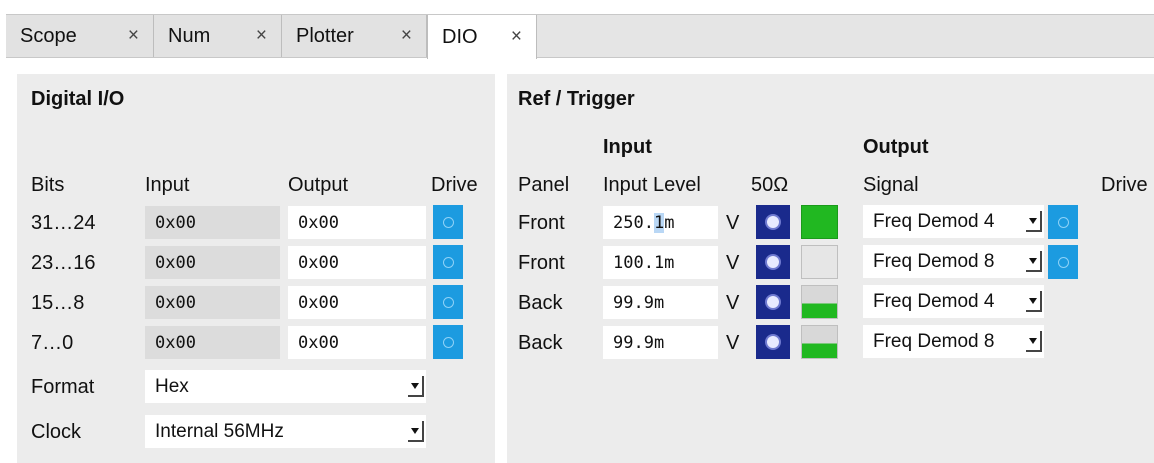 The width and height of the screenshot is (1154, 463). What do you see at coordinates (167, 185) in the screenshot?
I see `column-header-input: Input` at bounding box center [167, 185].